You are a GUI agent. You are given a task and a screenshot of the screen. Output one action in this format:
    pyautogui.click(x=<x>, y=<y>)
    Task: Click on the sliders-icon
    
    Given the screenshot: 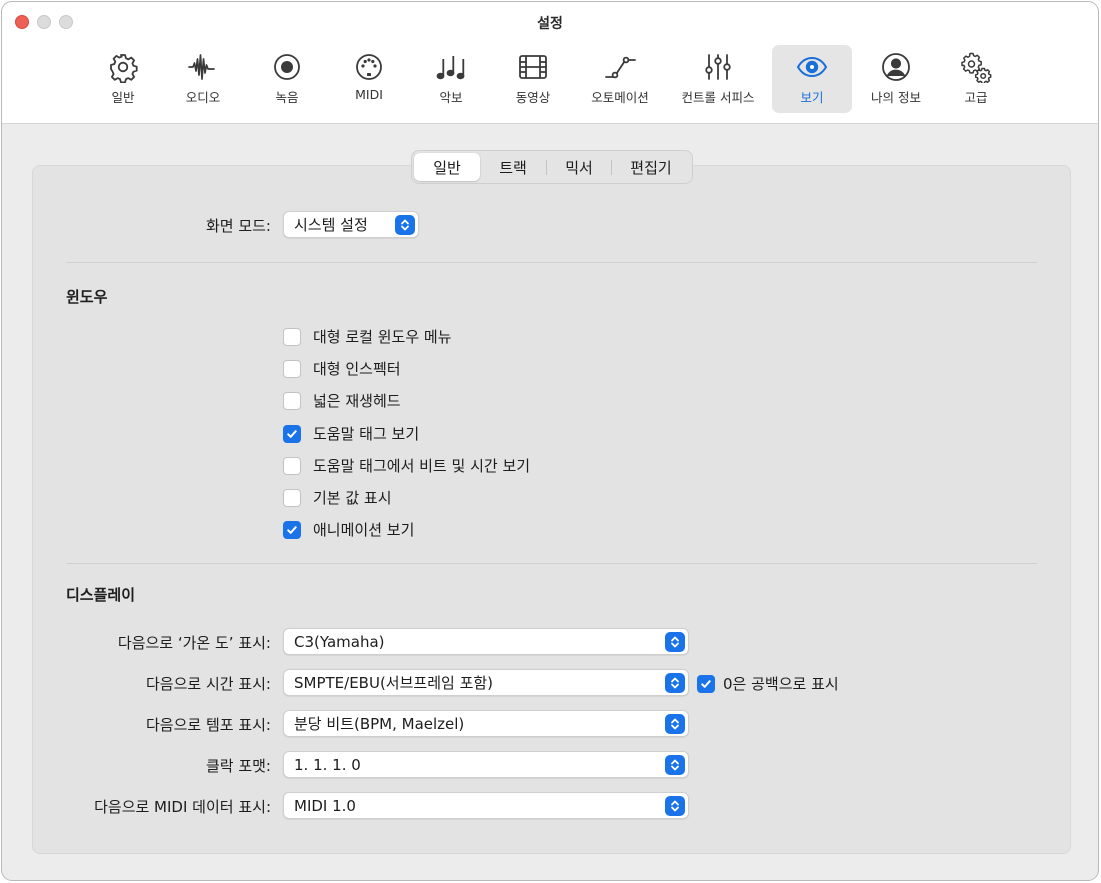 What is the action you would take?
    pyautogui.click(x=718, y=67)
    